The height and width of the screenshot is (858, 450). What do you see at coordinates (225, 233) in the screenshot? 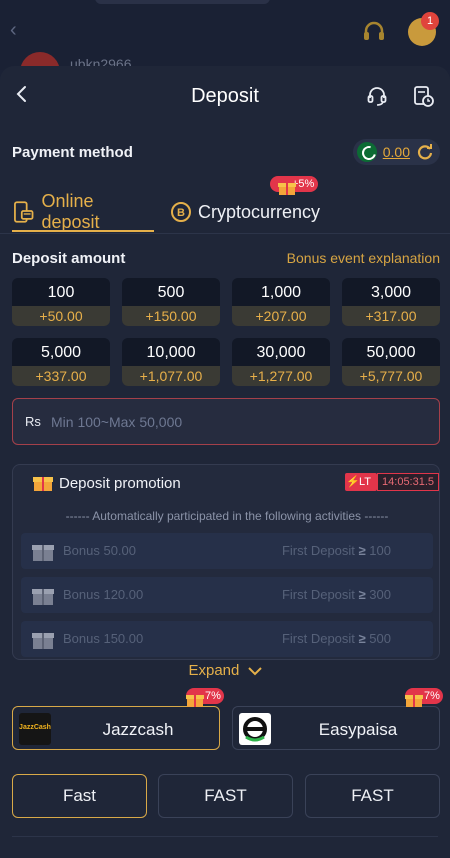
I see `tabs-divider` at bounding box center [225, 233].